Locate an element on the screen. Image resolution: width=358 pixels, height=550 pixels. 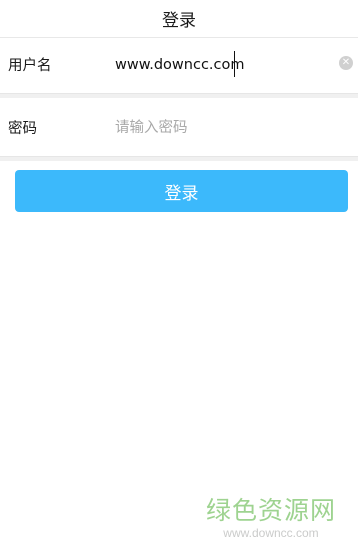
username-row: 用户名 ✕ is located at coordinates (179, 65).